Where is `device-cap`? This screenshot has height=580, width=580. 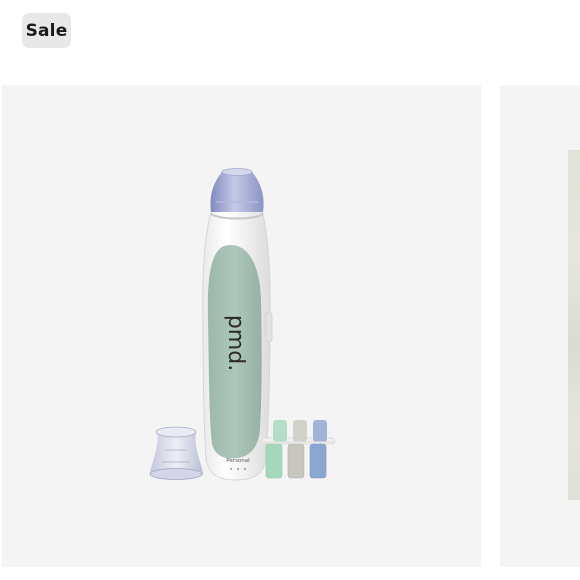 device-cap is located at coordinates (237, 194).